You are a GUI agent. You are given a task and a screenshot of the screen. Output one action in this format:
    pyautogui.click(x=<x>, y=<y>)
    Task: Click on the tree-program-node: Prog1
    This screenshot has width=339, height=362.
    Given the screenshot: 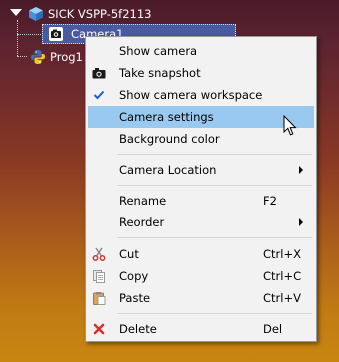 What is the action you would take?
    pyautogui.click(x=56, y=57)
    